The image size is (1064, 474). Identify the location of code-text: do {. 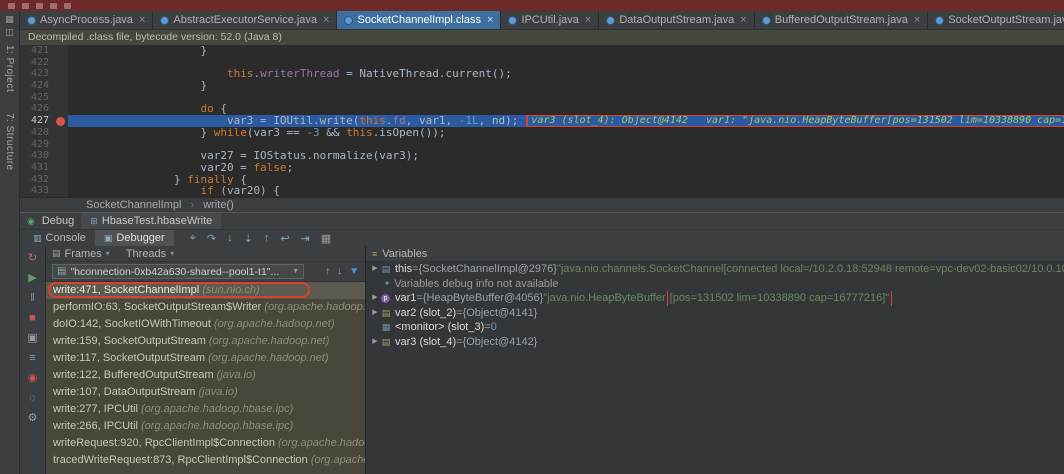
(566, 109).